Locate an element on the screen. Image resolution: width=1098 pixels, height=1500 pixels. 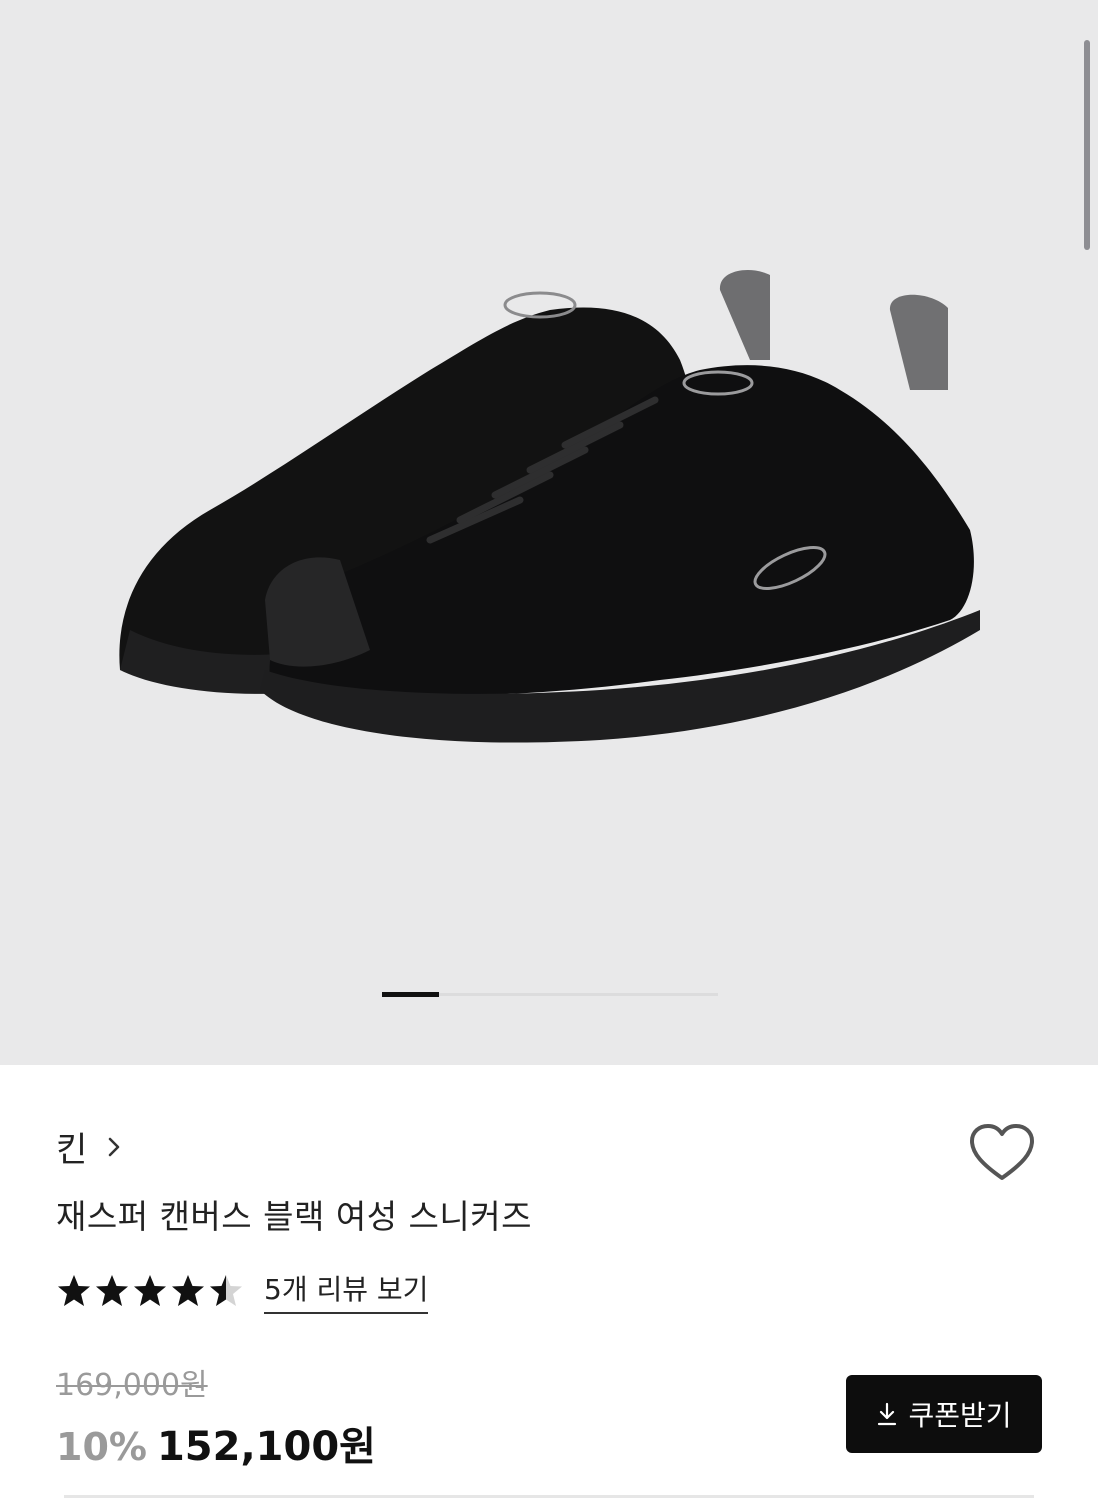
sale-price: 152,100원 is located at coordinates (266, 1447).